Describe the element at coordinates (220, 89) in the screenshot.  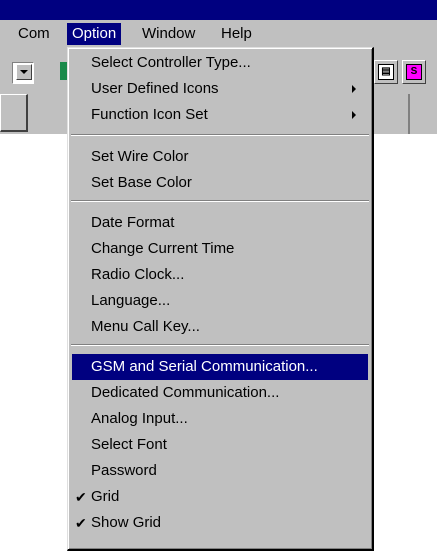
I see `menu-item-user-defined-icons: User Defined Icons` at that location.